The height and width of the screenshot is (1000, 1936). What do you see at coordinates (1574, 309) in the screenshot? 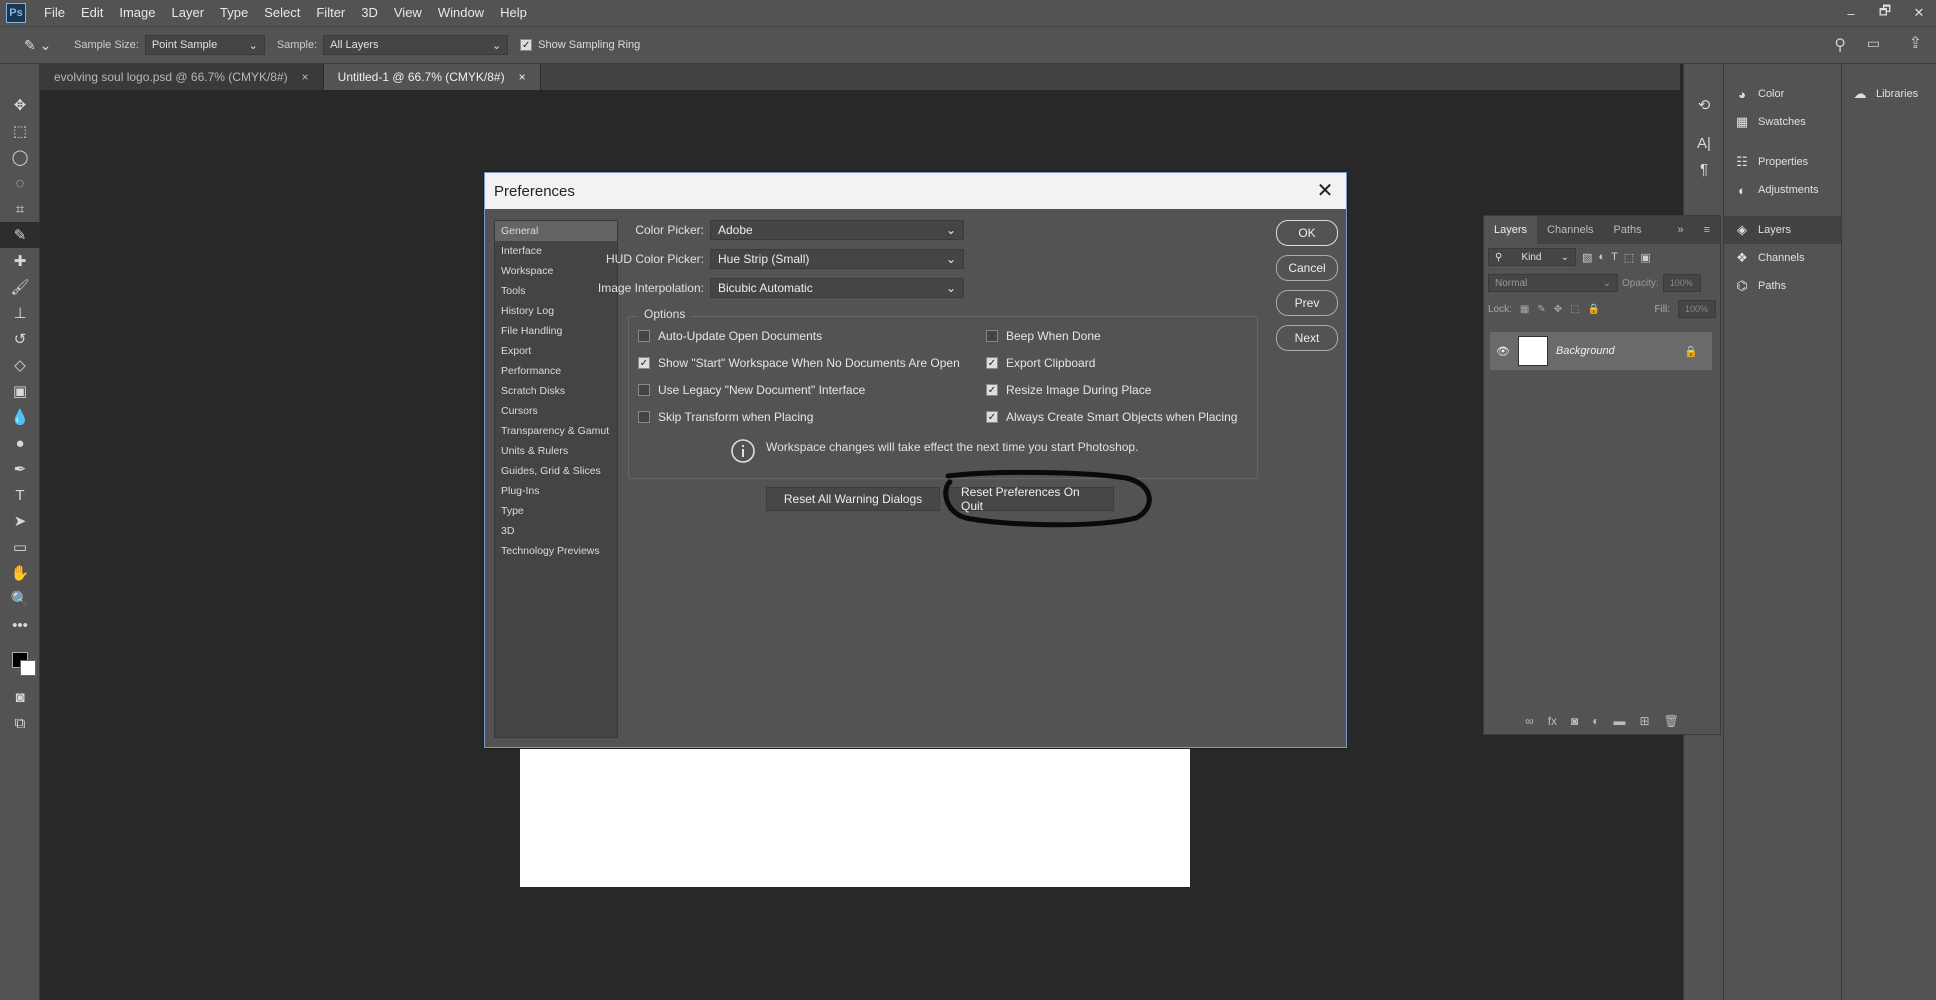
I see `lock-artboard-icon: ⬚` at bounding box center [1574, 309].